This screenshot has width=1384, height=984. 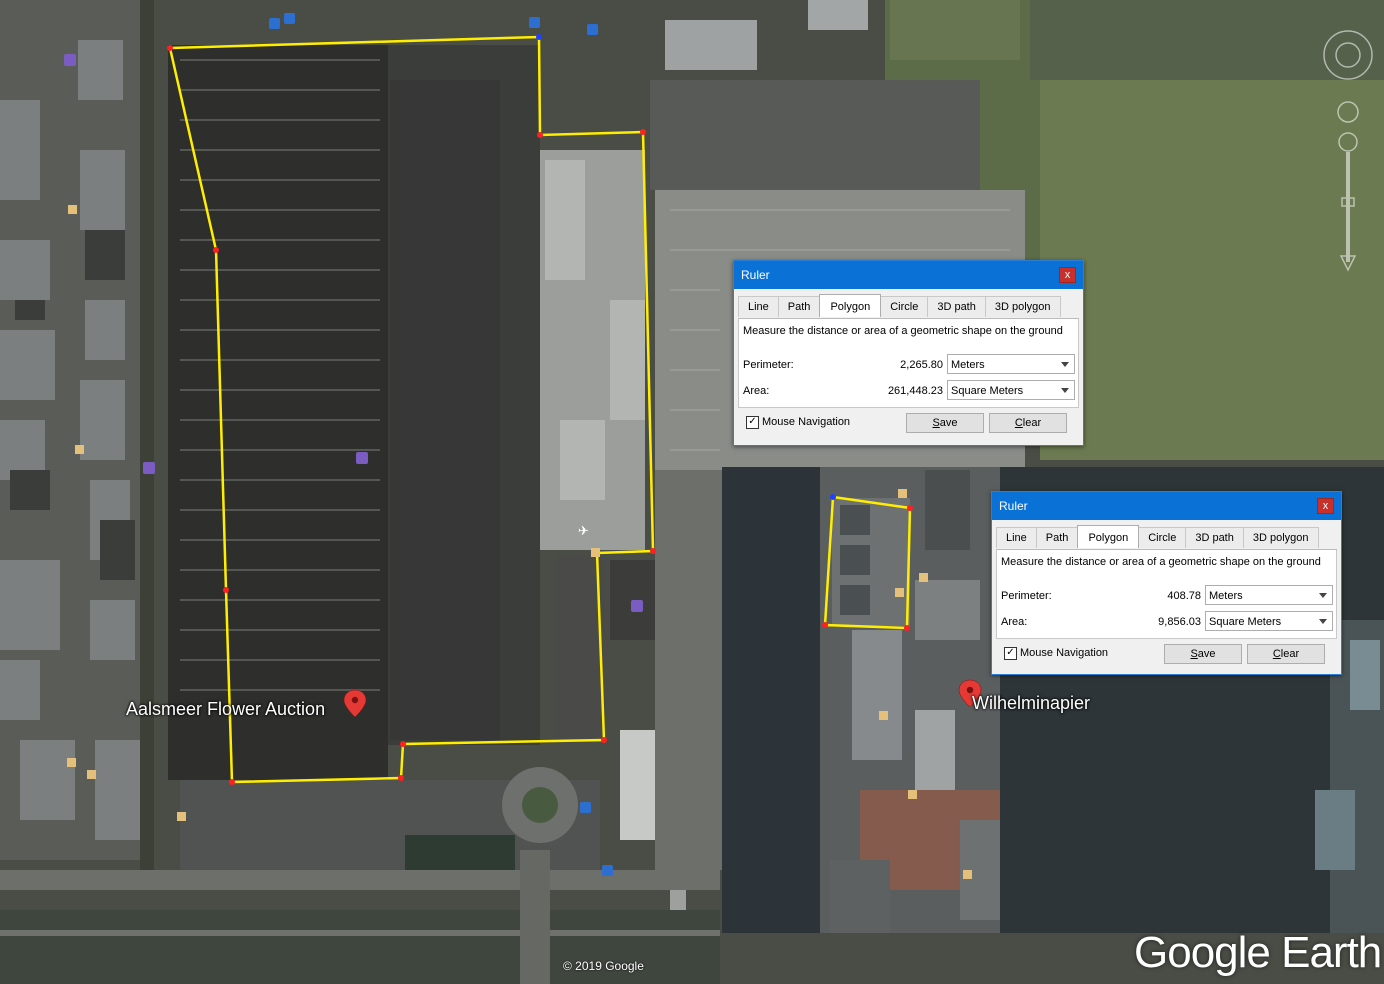 What do you see at coordinates (915, 391) in the screenshot?
I see `area-value: 261,448.23` at bounding box center [915, 391].